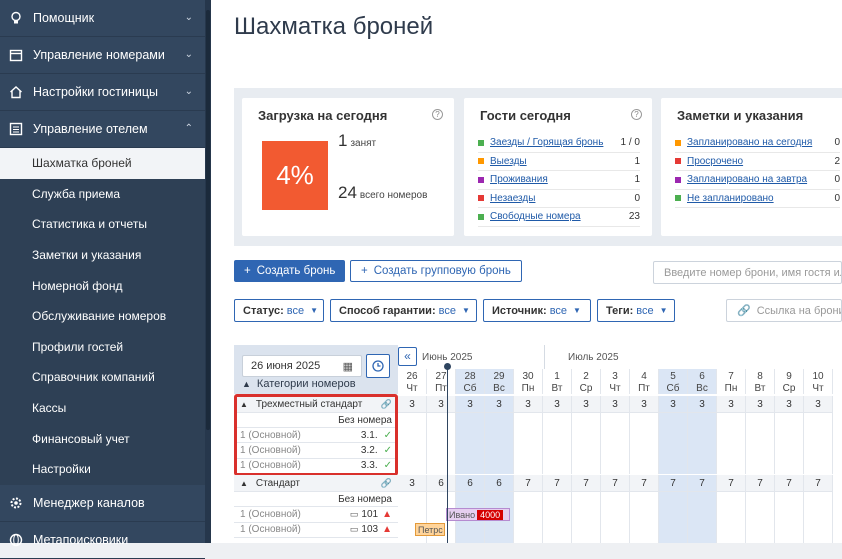  I want to click on total-label: всего номеров, so click(393, 195).